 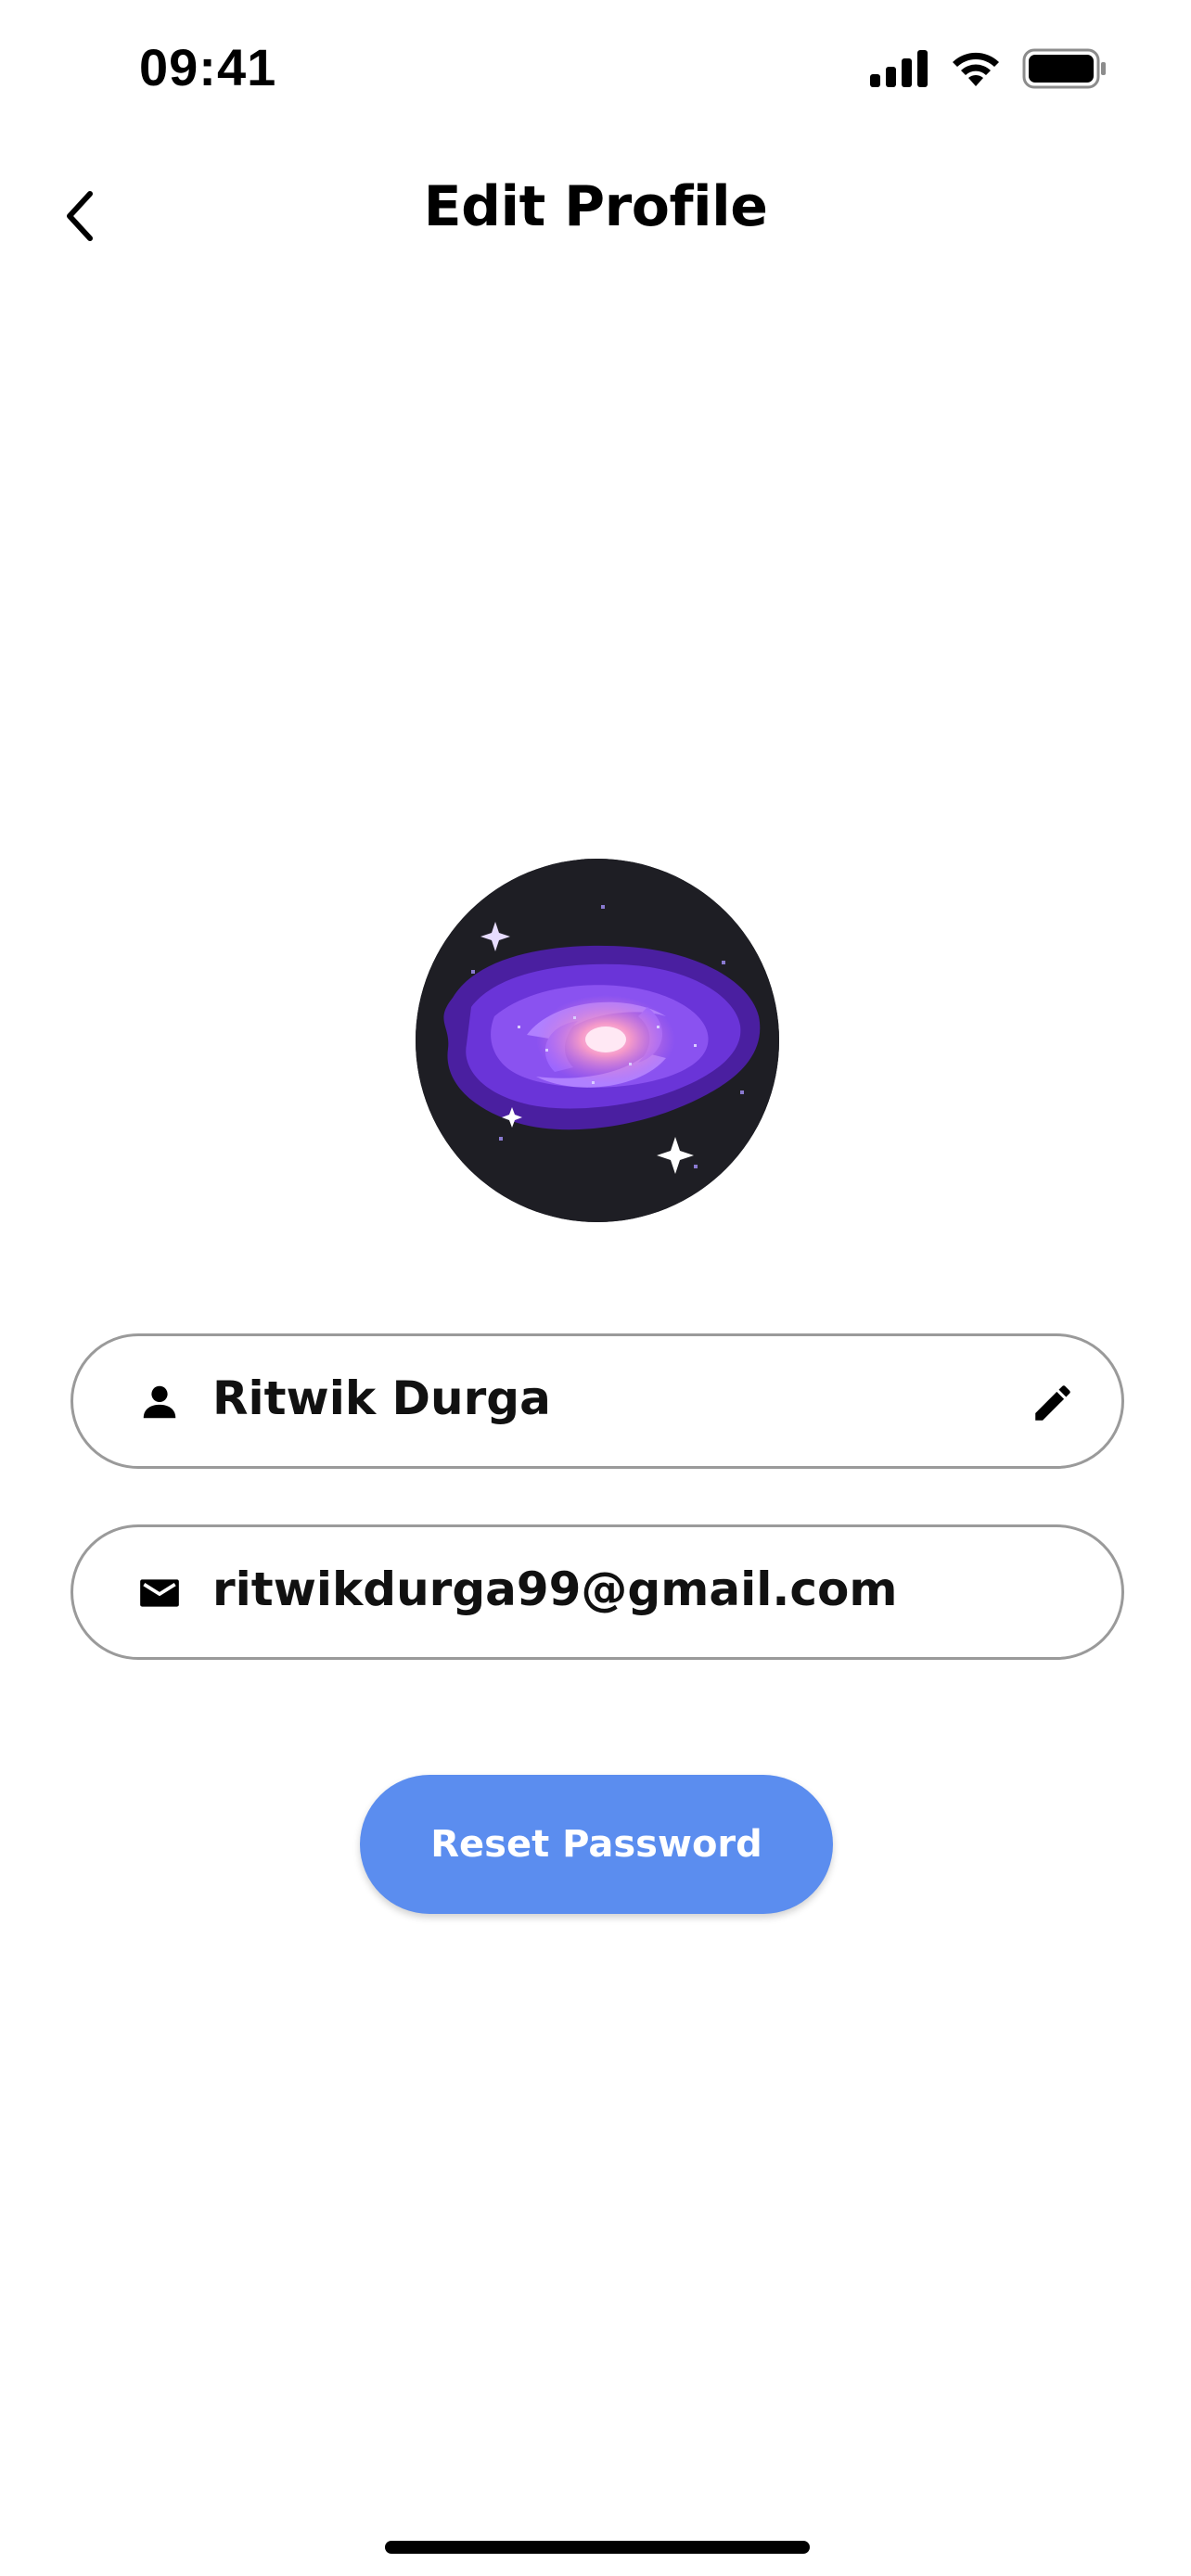 I want to click on name-value: Ritwik Durga, so click(x=381, y=1398).